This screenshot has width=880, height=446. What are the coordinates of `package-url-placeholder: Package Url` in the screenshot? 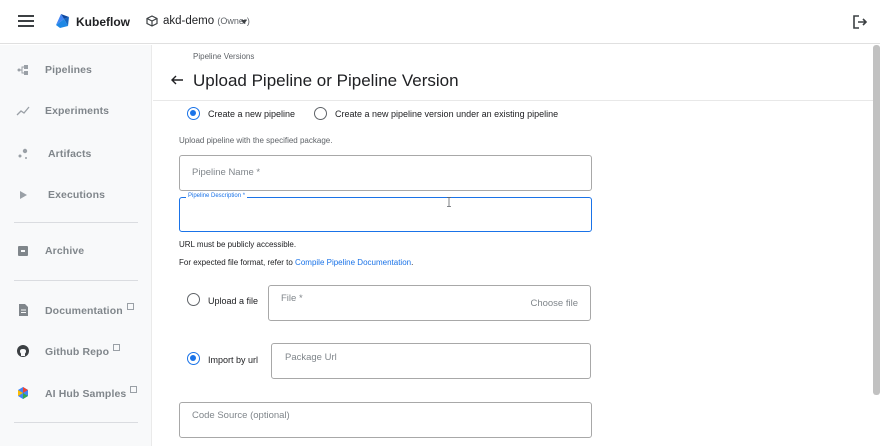 It's located at (311, 357).